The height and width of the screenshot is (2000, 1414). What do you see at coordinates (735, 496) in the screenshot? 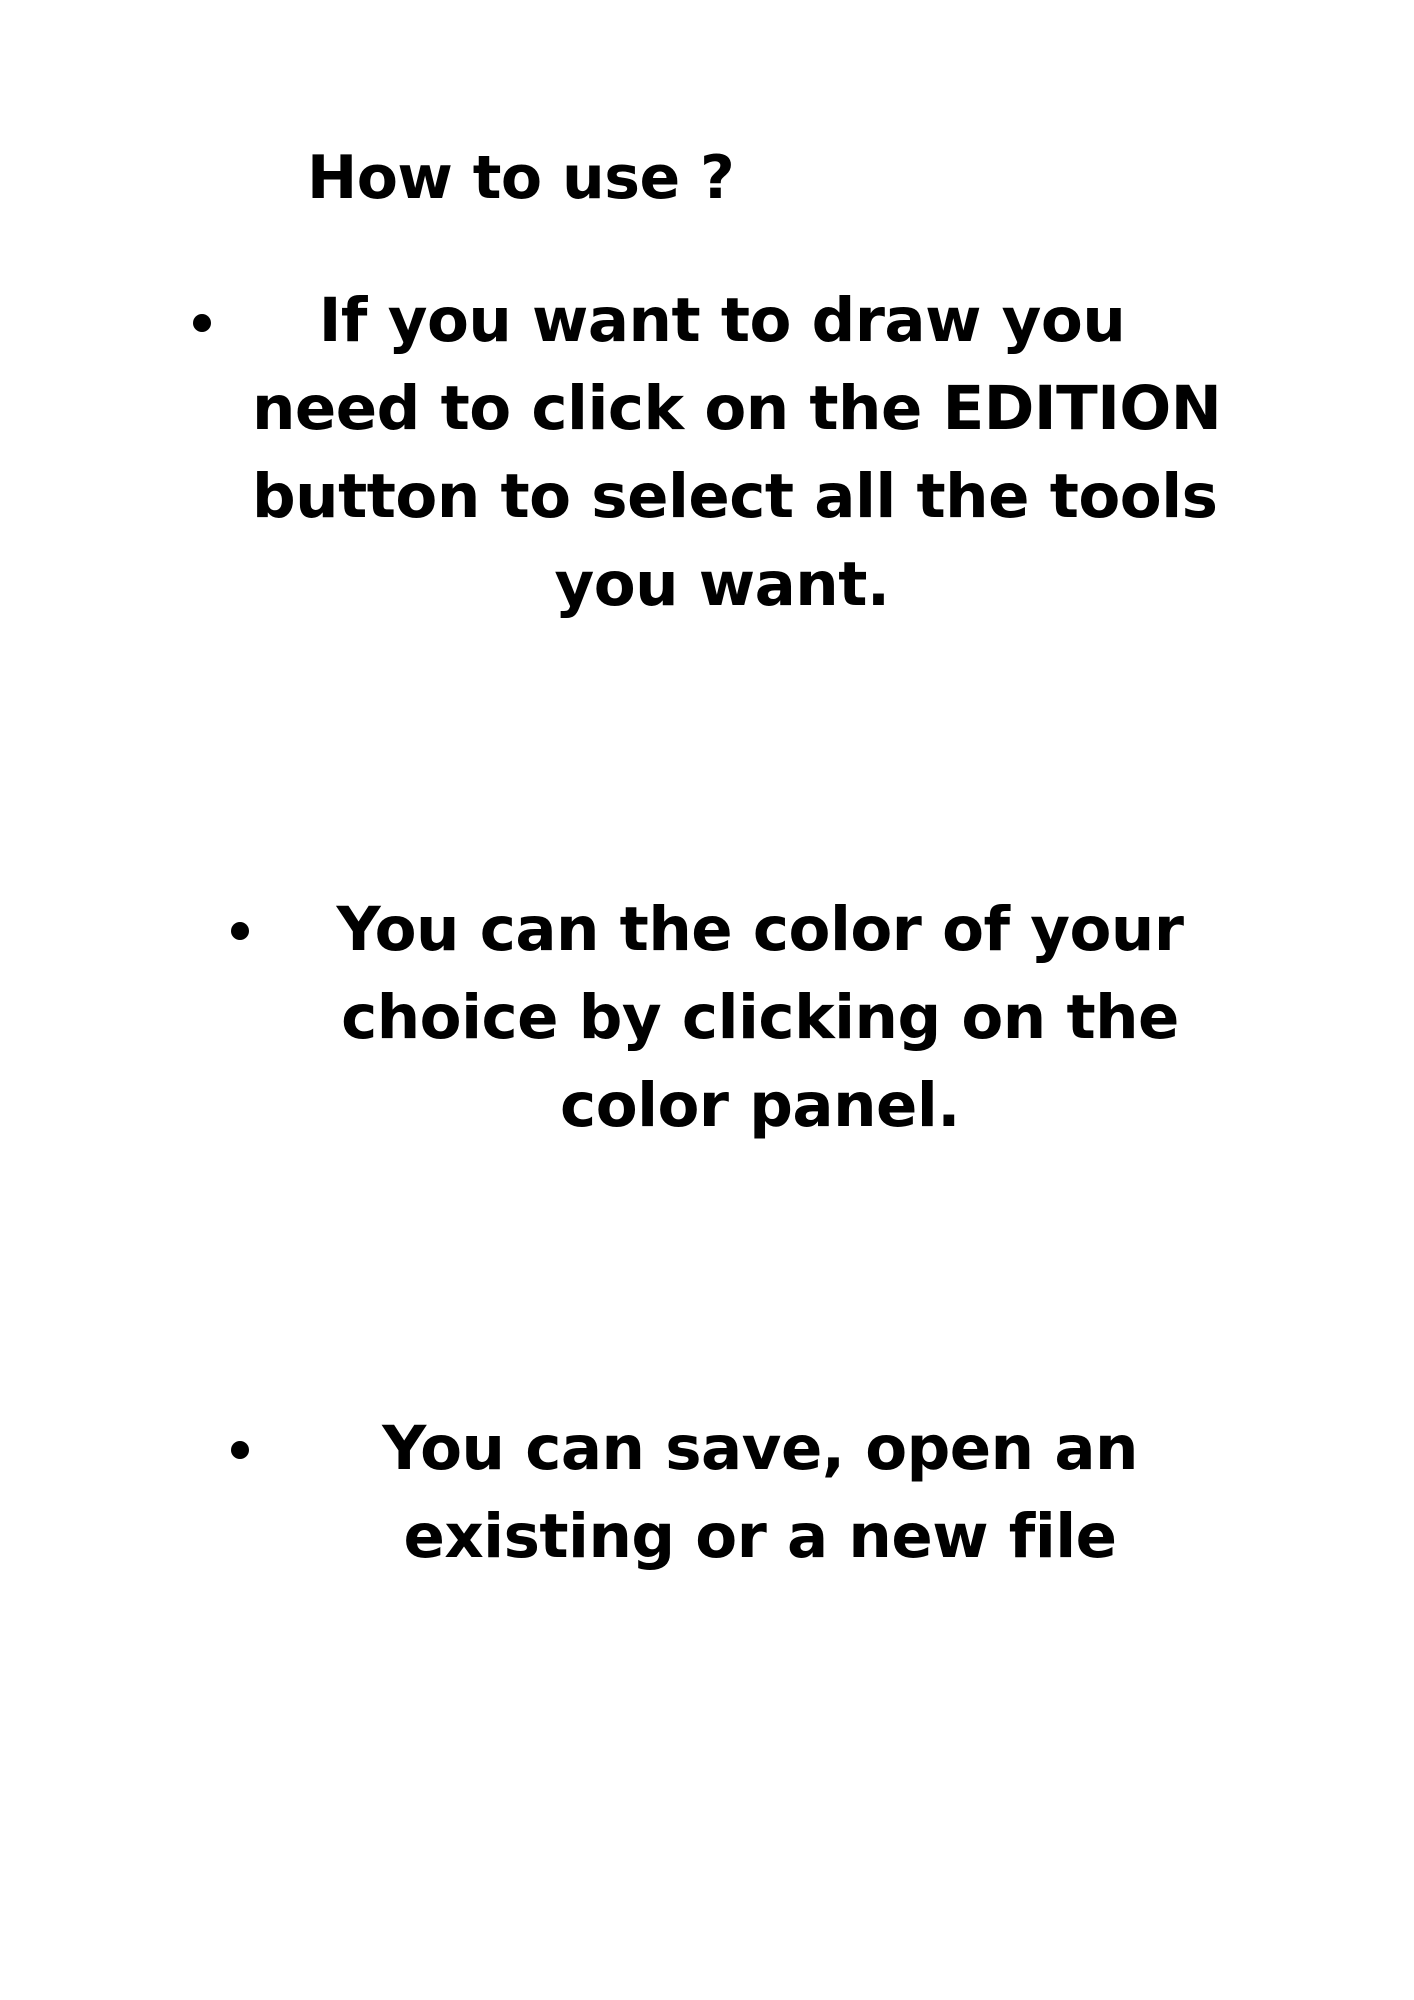
I see `instruction-line: button to select all the tools` at bounding box center [735, 496].